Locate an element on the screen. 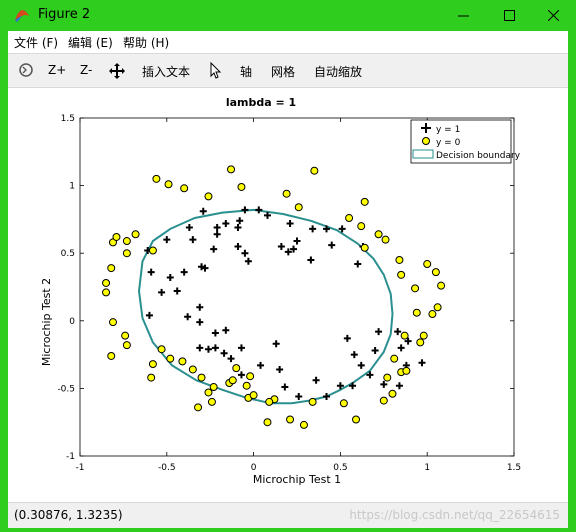  minimize-icon is located at coordinates (463, 16).